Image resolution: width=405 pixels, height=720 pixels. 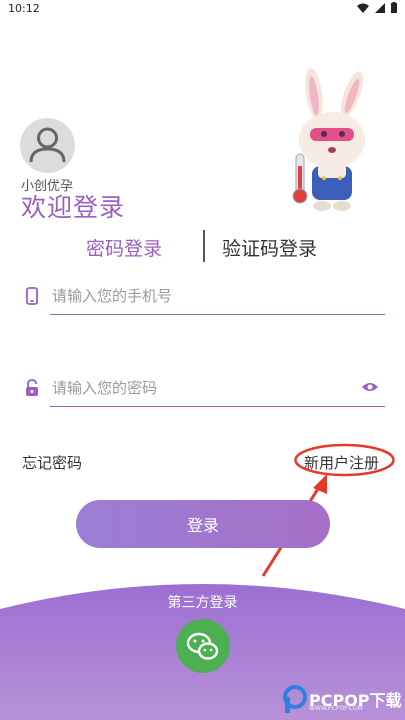 I want to click on pcpop-watermark: PCPOP下载 WWW.PCPOP.COM, so click(x=342, y=700).